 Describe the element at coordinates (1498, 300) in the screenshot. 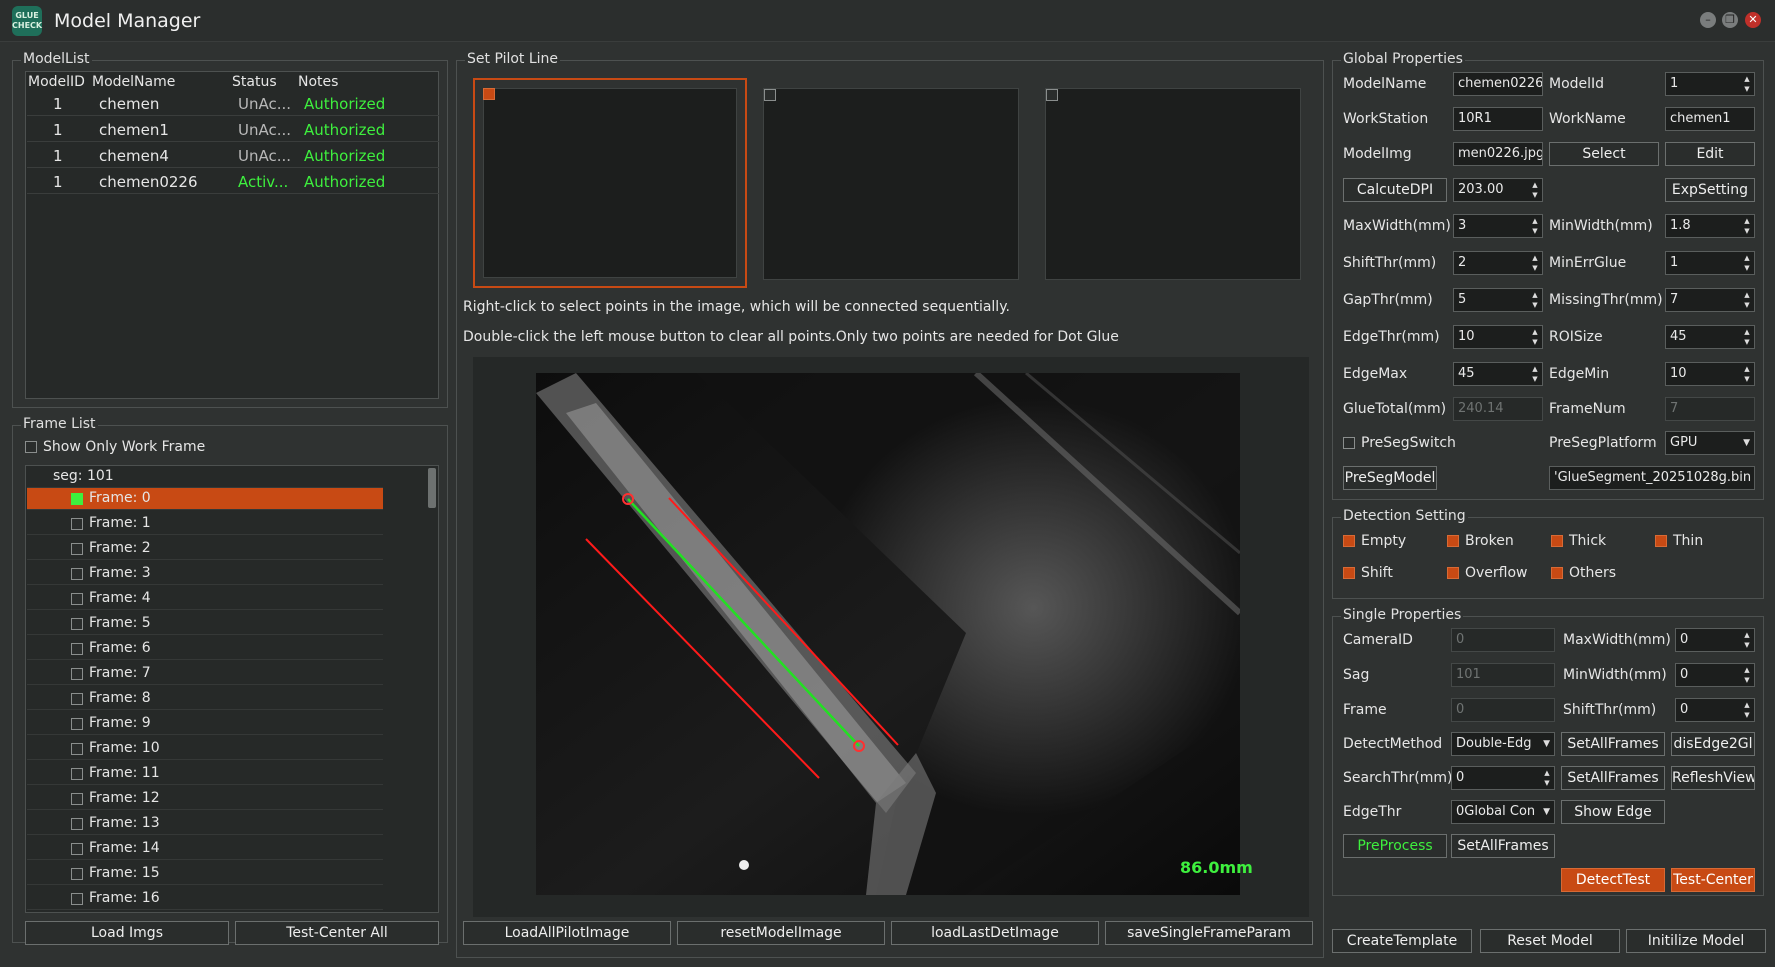

I see `gapthr-spinbox: 5 ▲ ▼` at that location.